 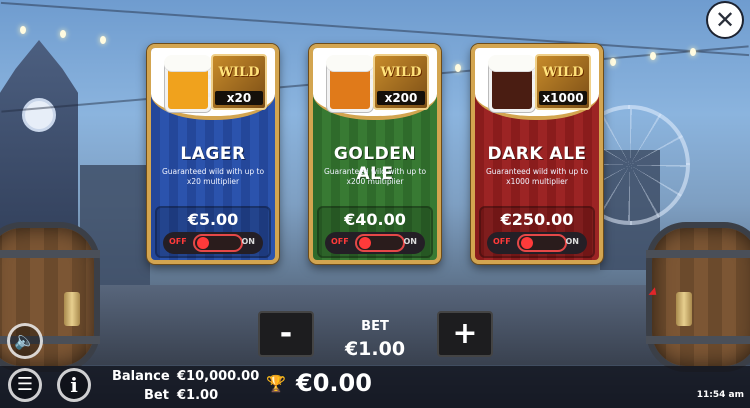 What do you see at coordinates (286, 334) in the screenshot?
I see `bet-decrease-button: -` at bounding box center [286, 334].